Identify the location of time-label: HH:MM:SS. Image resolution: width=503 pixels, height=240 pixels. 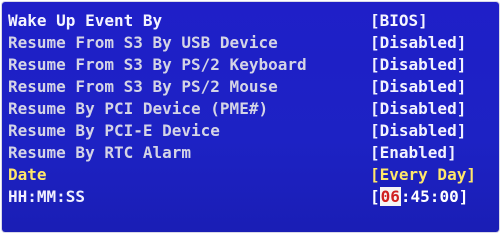
(47, 196).